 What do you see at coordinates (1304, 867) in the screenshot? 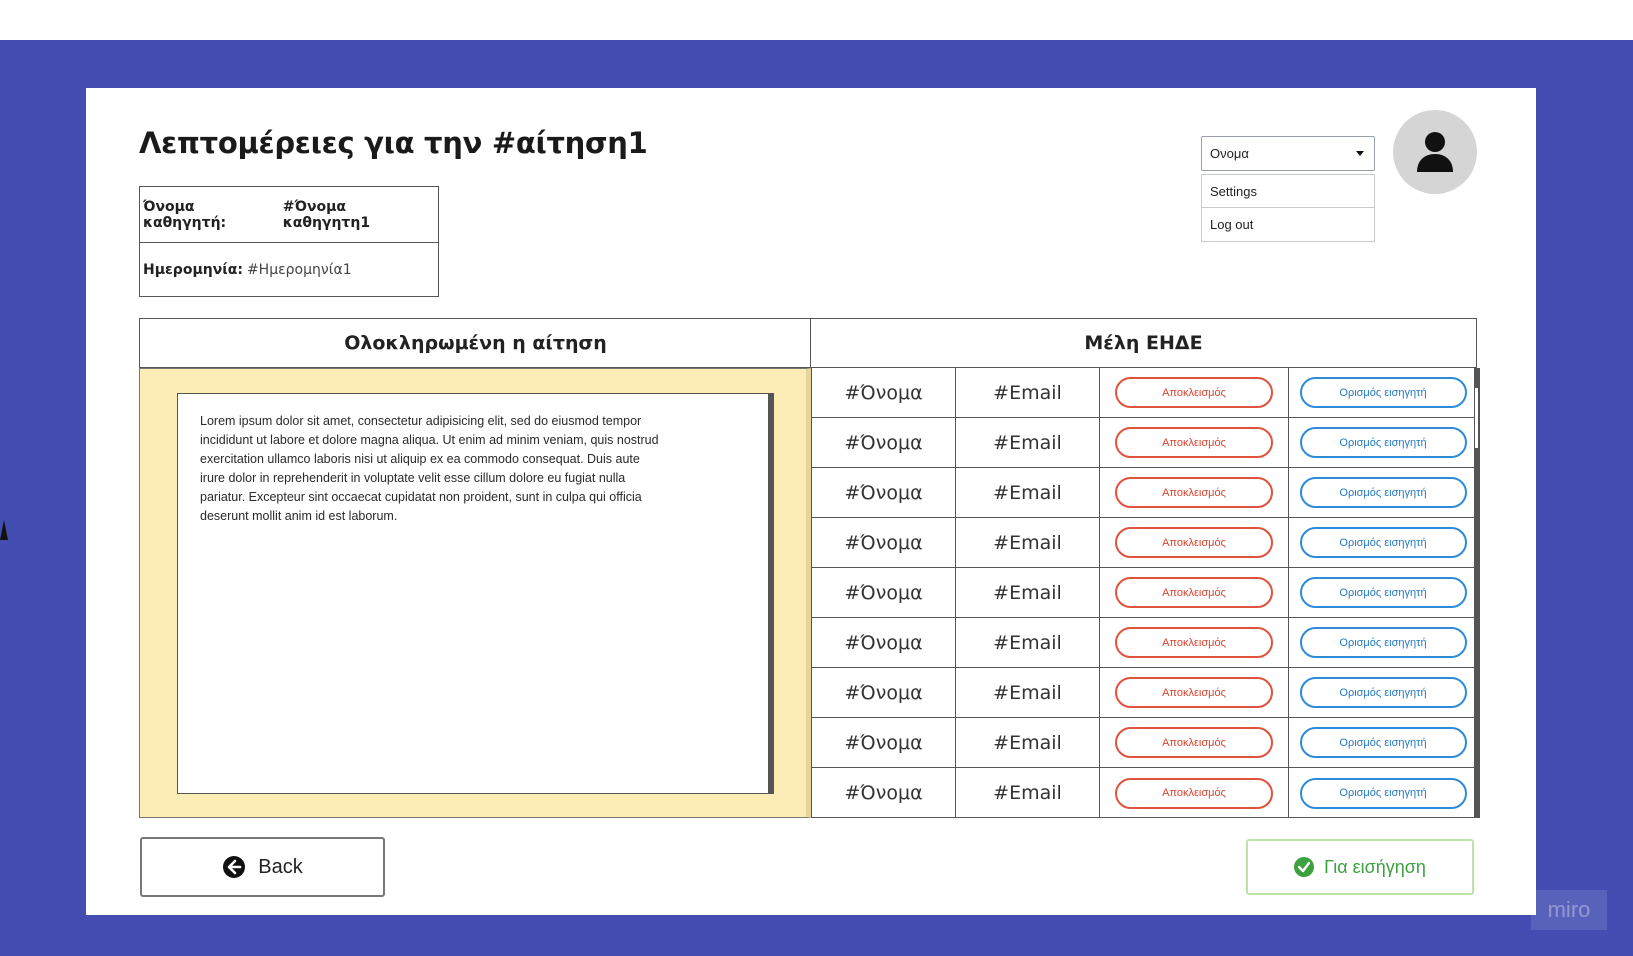
I see `check-circle-icon` at bounding box center [1304, 867].